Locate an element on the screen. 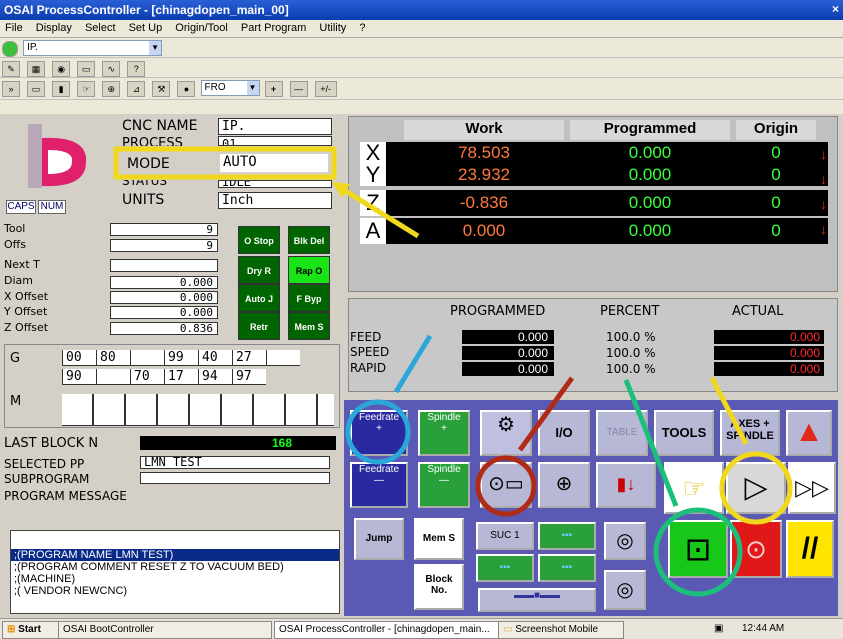  g-cell: 17 is located at coordinates (181, 377).